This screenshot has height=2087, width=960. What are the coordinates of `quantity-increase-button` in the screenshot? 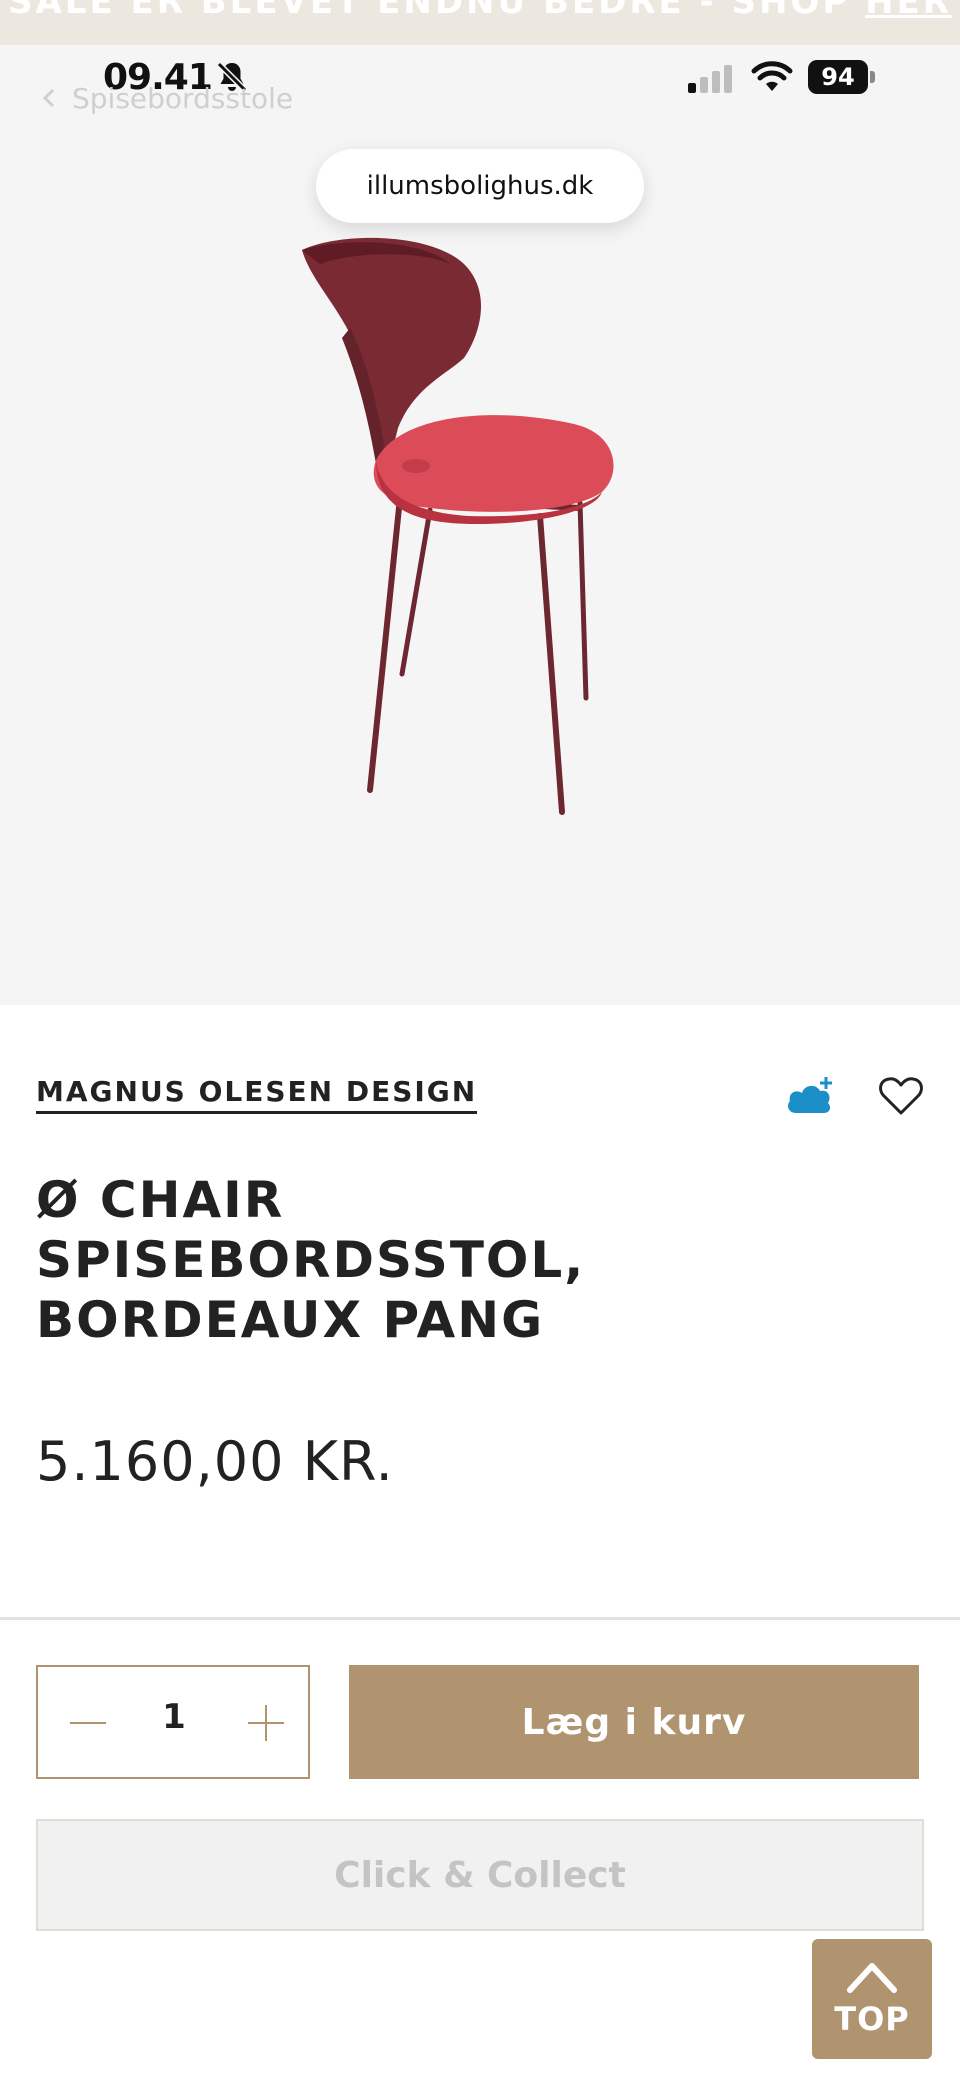 It's located at (266, 1723).